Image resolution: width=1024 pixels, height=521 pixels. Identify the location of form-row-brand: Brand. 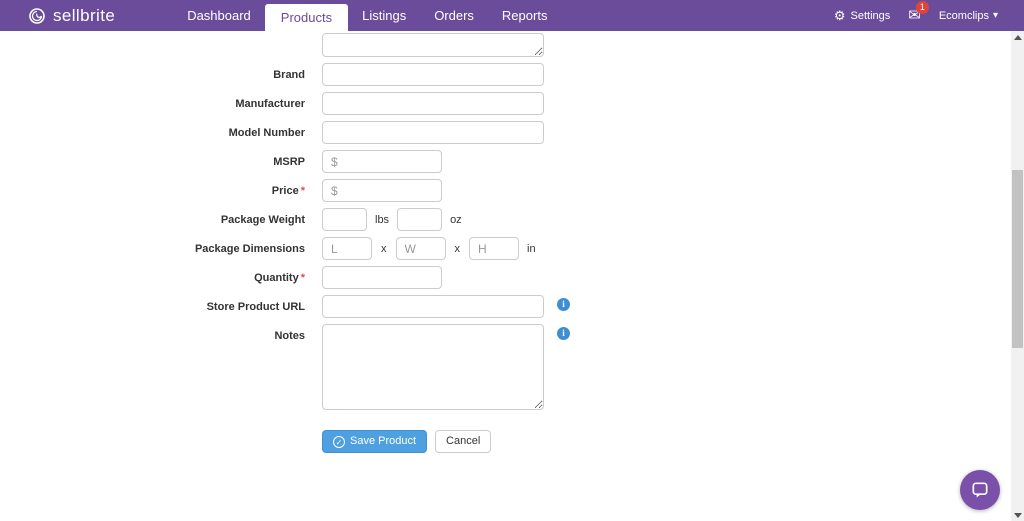
(505, 74).